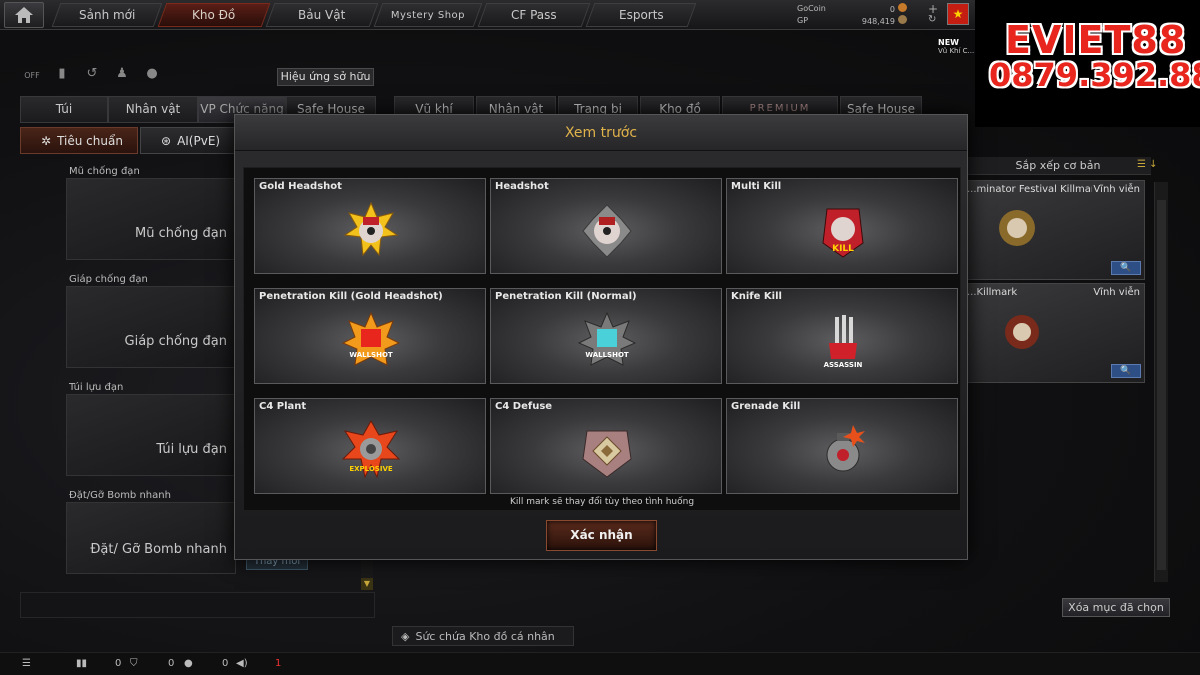 This screenshot has width=1200, height=675. What do you see at coordinates (607, 231) in the screenshot?
I see `headshot-icon` at bounding box center [607, 231].